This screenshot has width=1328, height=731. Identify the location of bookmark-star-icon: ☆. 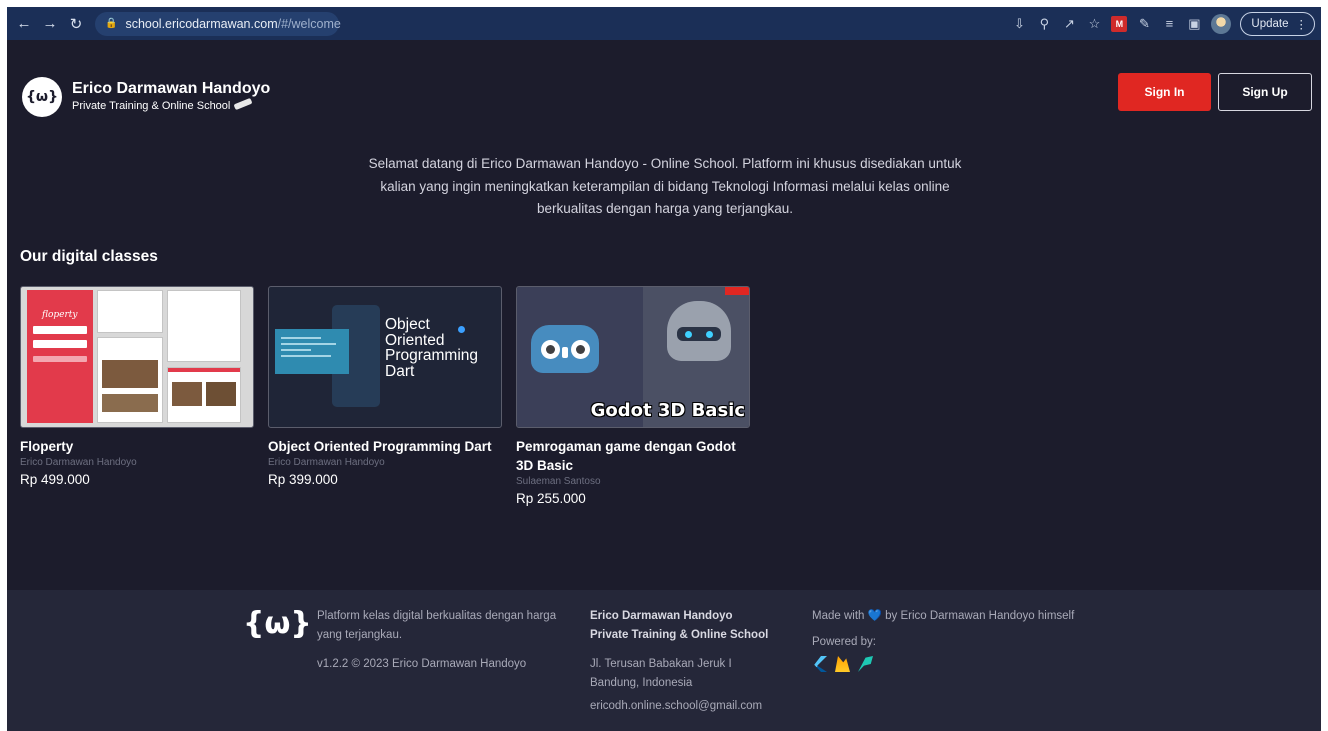
(1094, 24).